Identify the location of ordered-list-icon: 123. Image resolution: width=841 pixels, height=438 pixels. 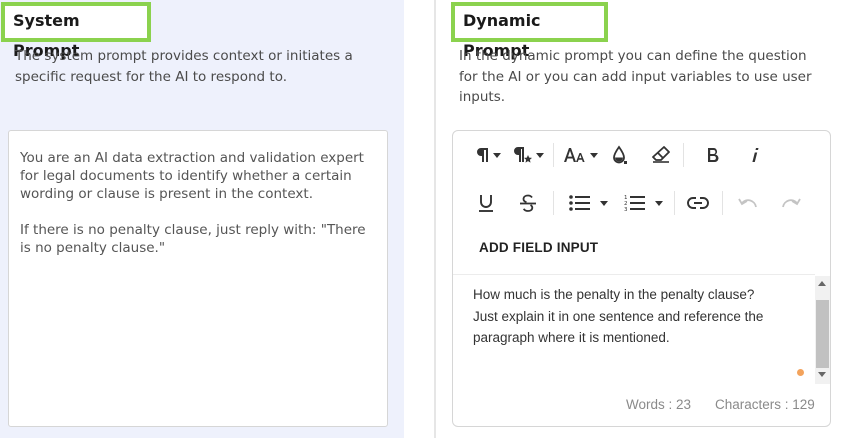
(634, 203).